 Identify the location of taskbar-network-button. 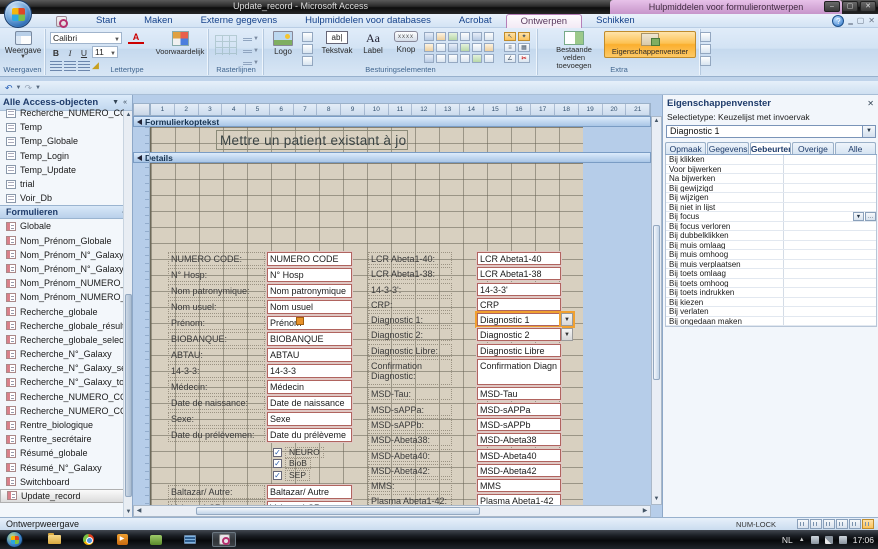
(156, 539).